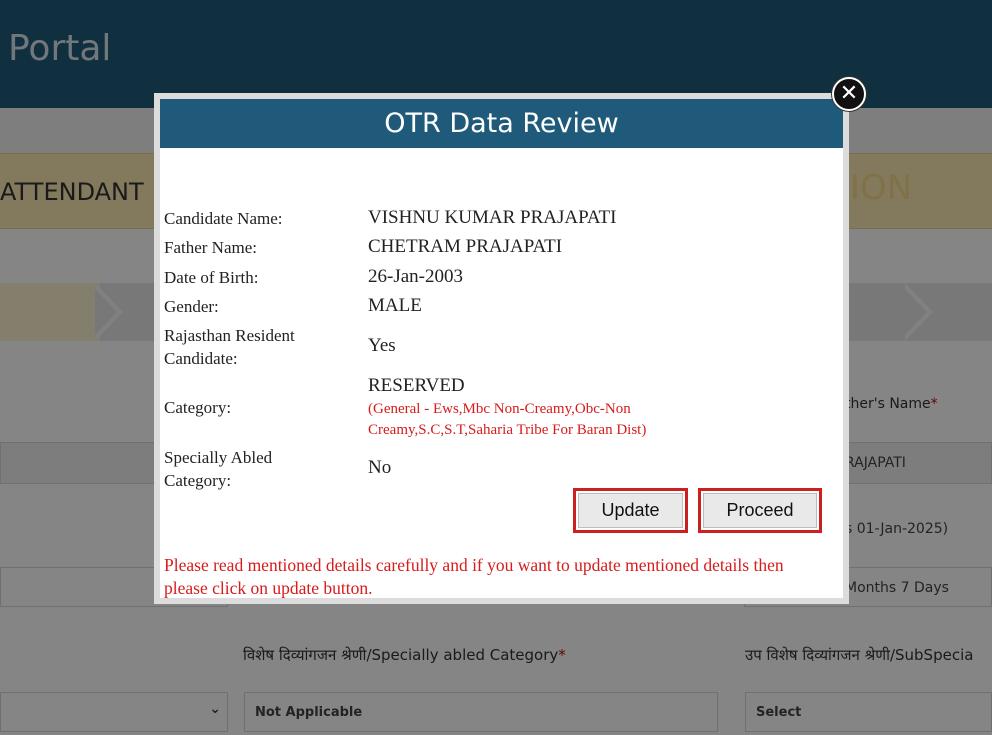 This screenshot has height=735, width=992. Describe the element at coordinates (849, 94) in the screenshot. I see `close-icon: ✕` at that location.